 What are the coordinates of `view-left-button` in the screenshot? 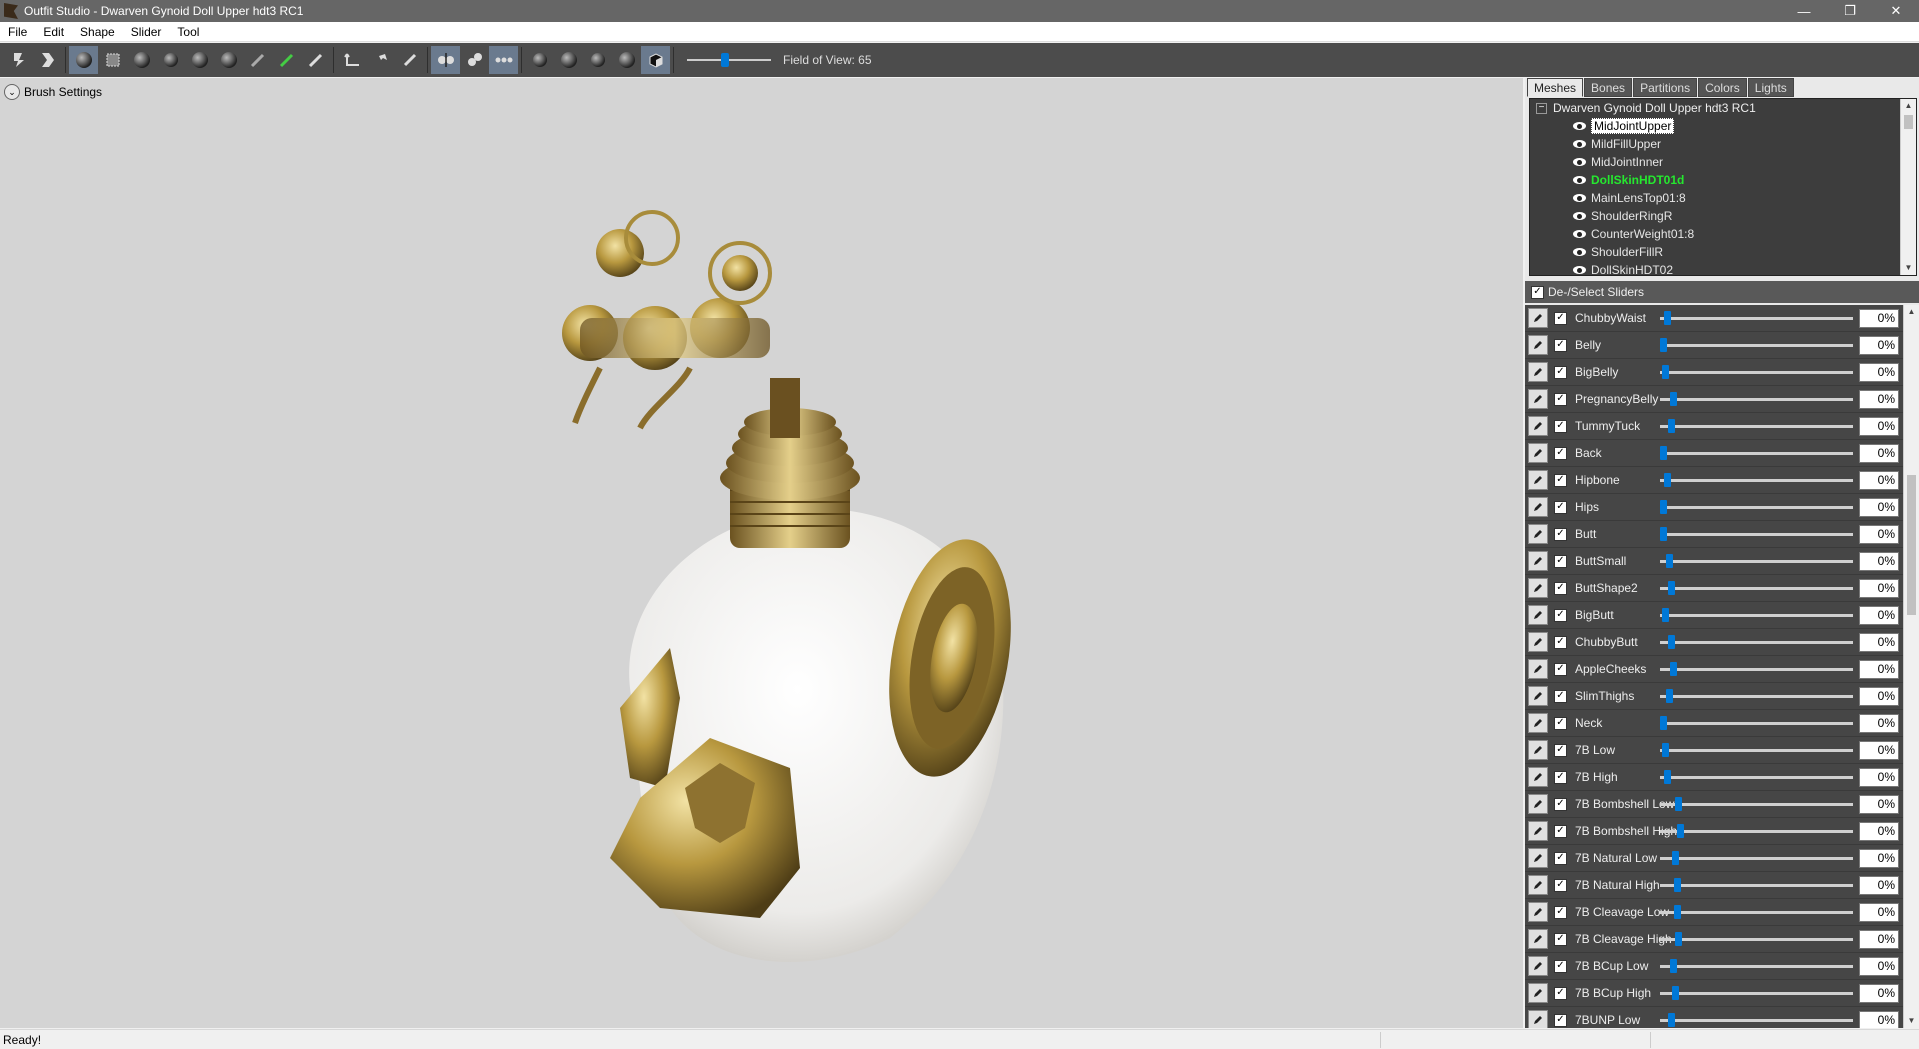 It's located at (597, 60).